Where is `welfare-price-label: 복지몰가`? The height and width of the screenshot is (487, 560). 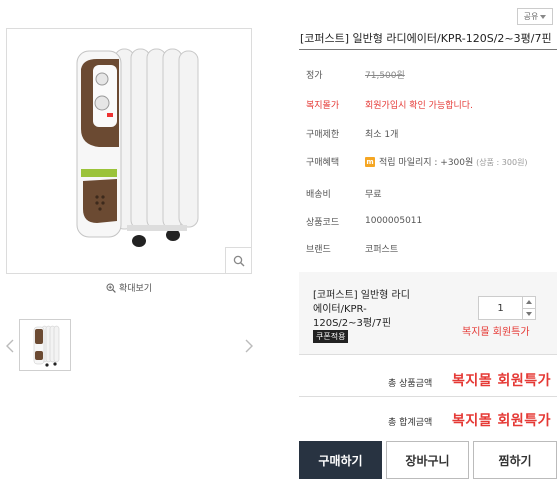 welfare-price-label: 복지몰가 is located at coordinates (323, 105).